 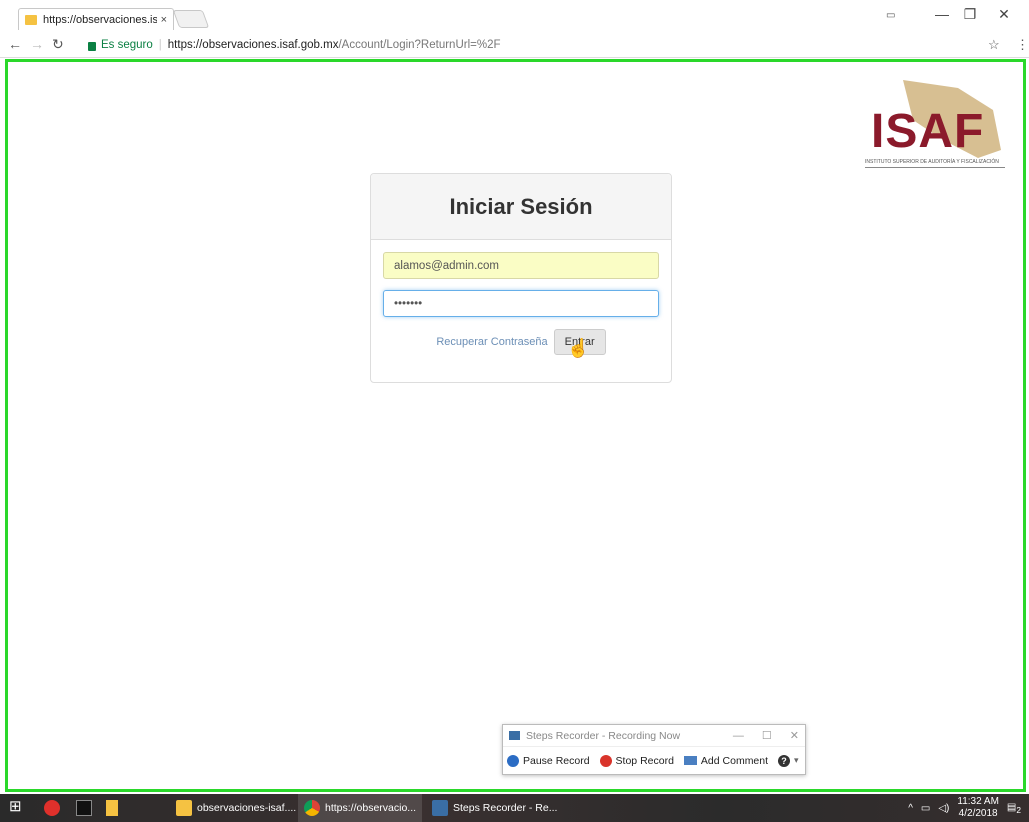 I want to click on comment-icon, so click(x=690, y=760).